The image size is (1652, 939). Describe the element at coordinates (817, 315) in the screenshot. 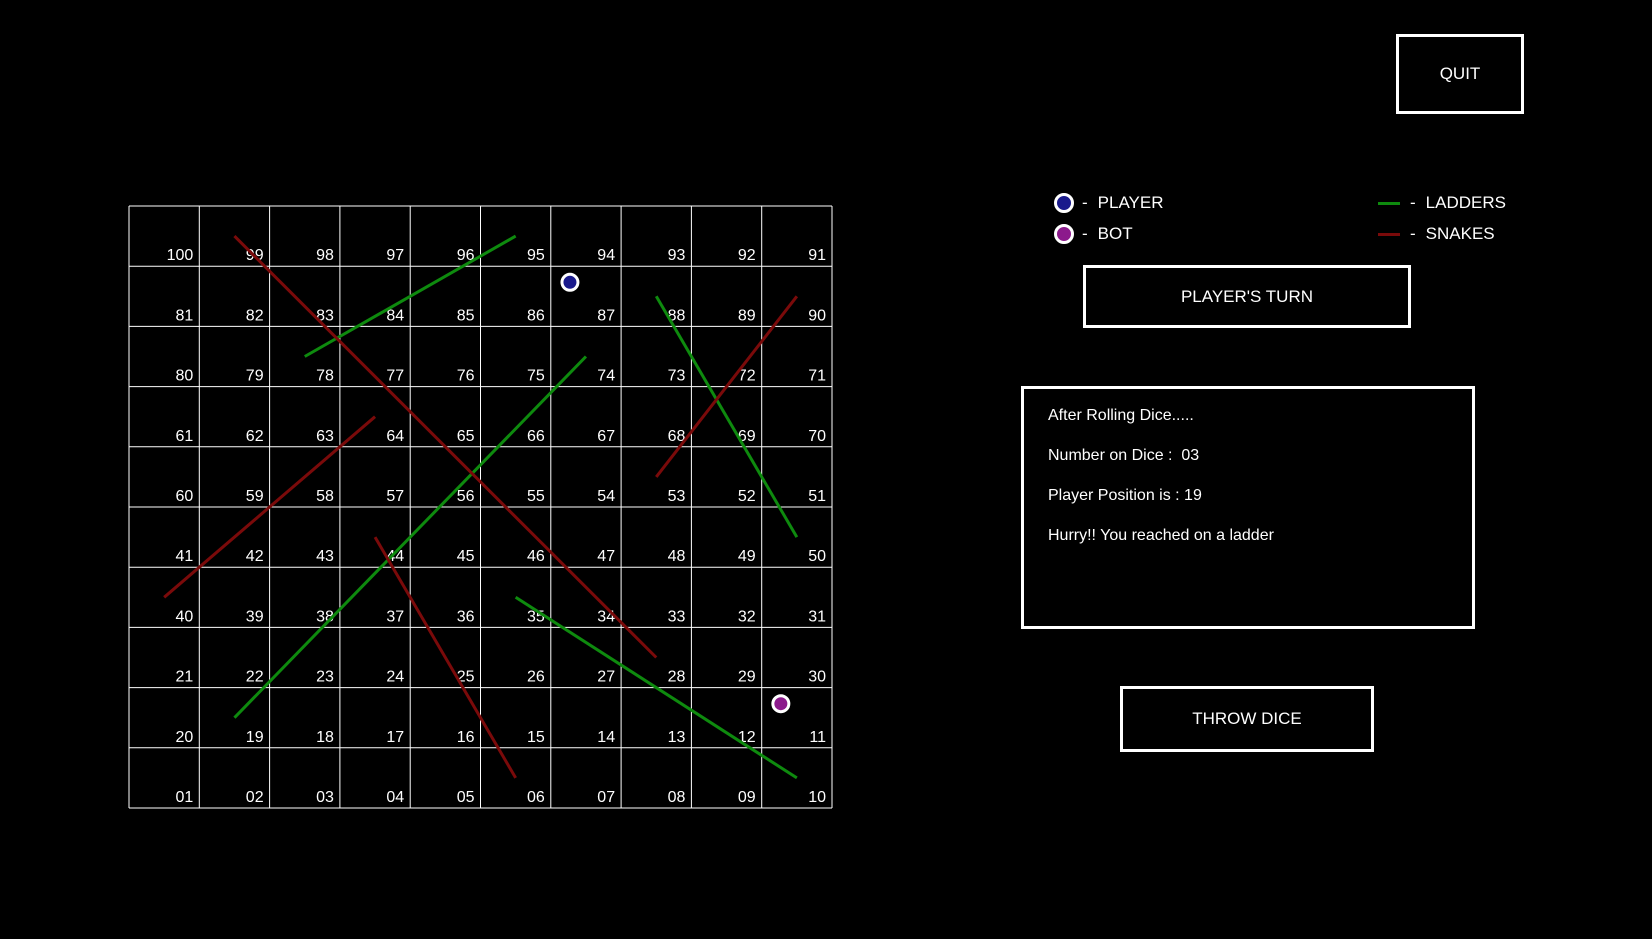

I see `cell-number: 90` at that location.